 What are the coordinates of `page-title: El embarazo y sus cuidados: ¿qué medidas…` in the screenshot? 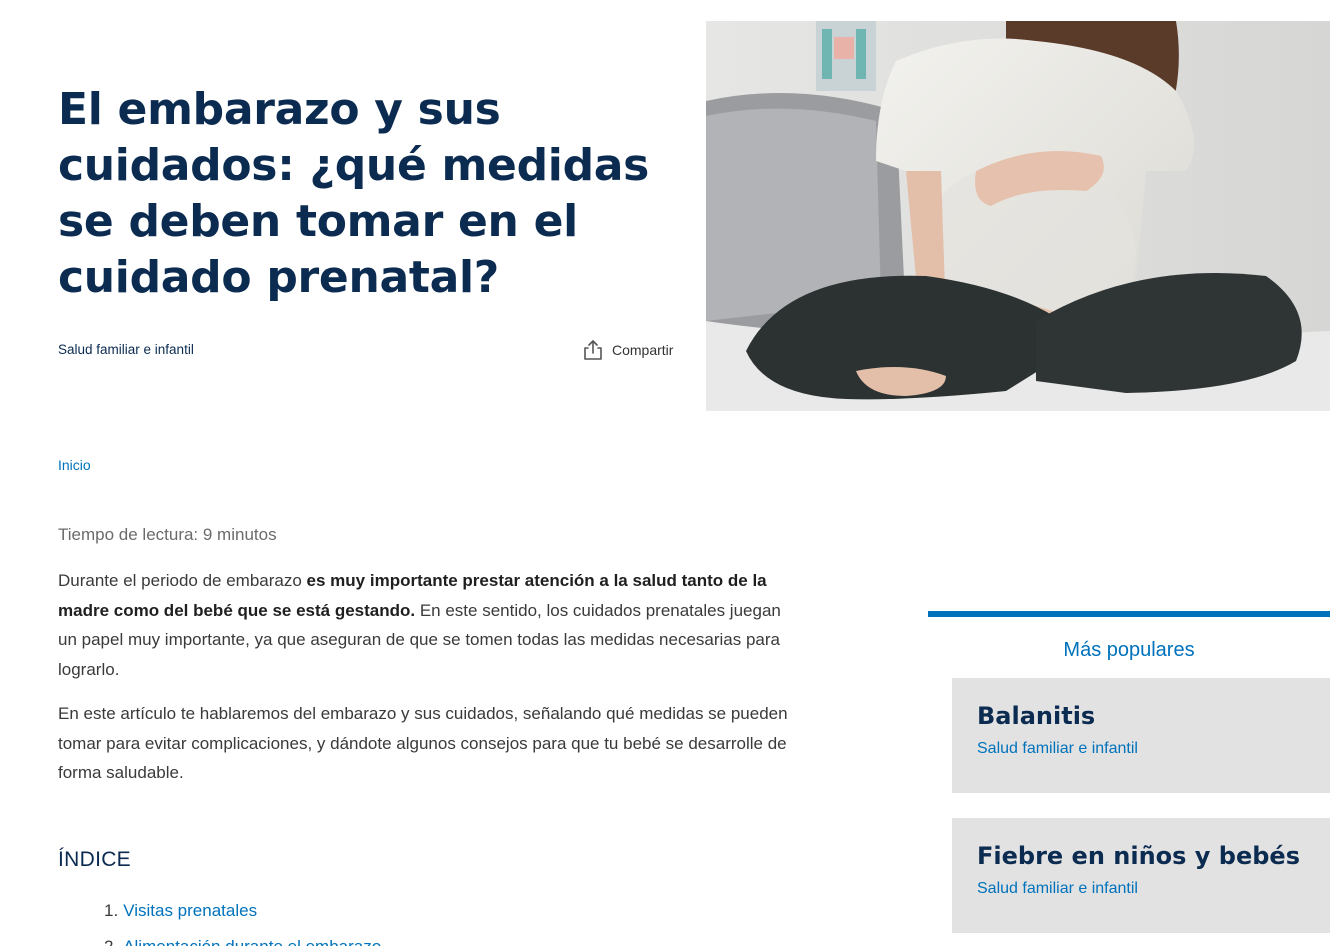 It's located at (354, 193).